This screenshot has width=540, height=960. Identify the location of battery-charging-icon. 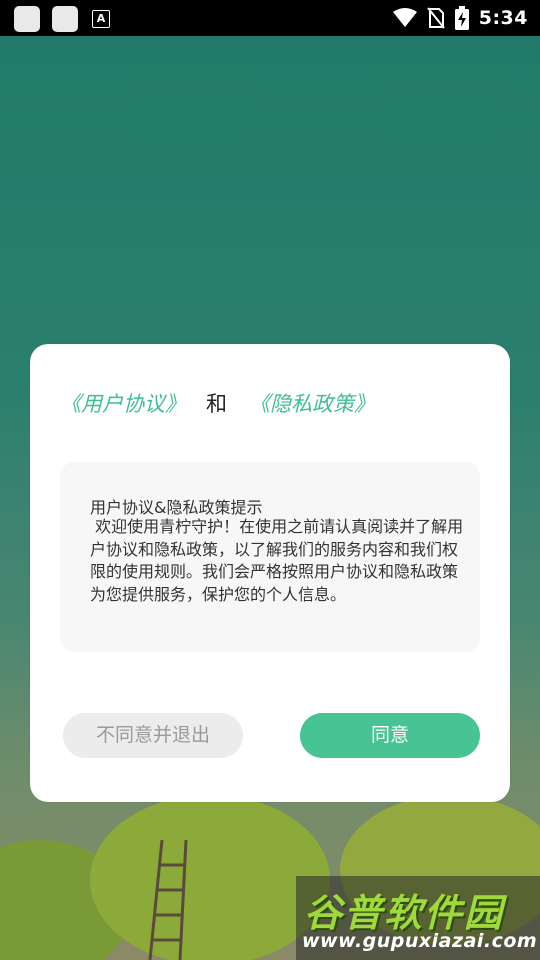
(461, 18).